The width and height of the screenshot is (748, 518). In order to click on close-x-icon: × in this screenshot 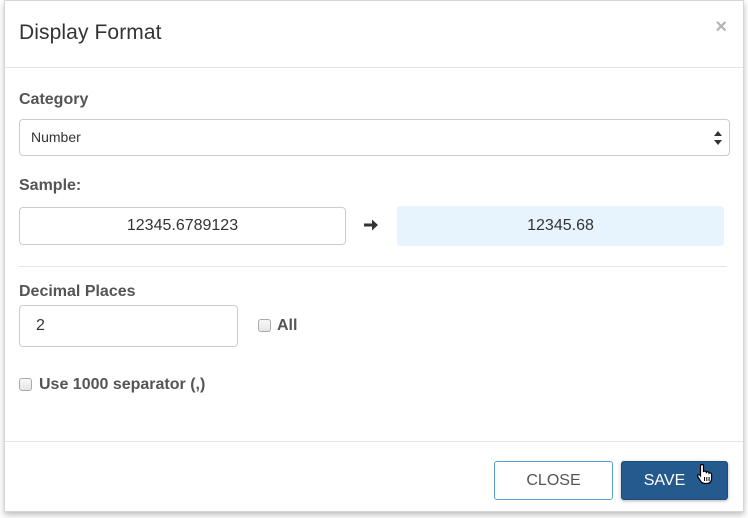, I will do `click(721, 27)`.